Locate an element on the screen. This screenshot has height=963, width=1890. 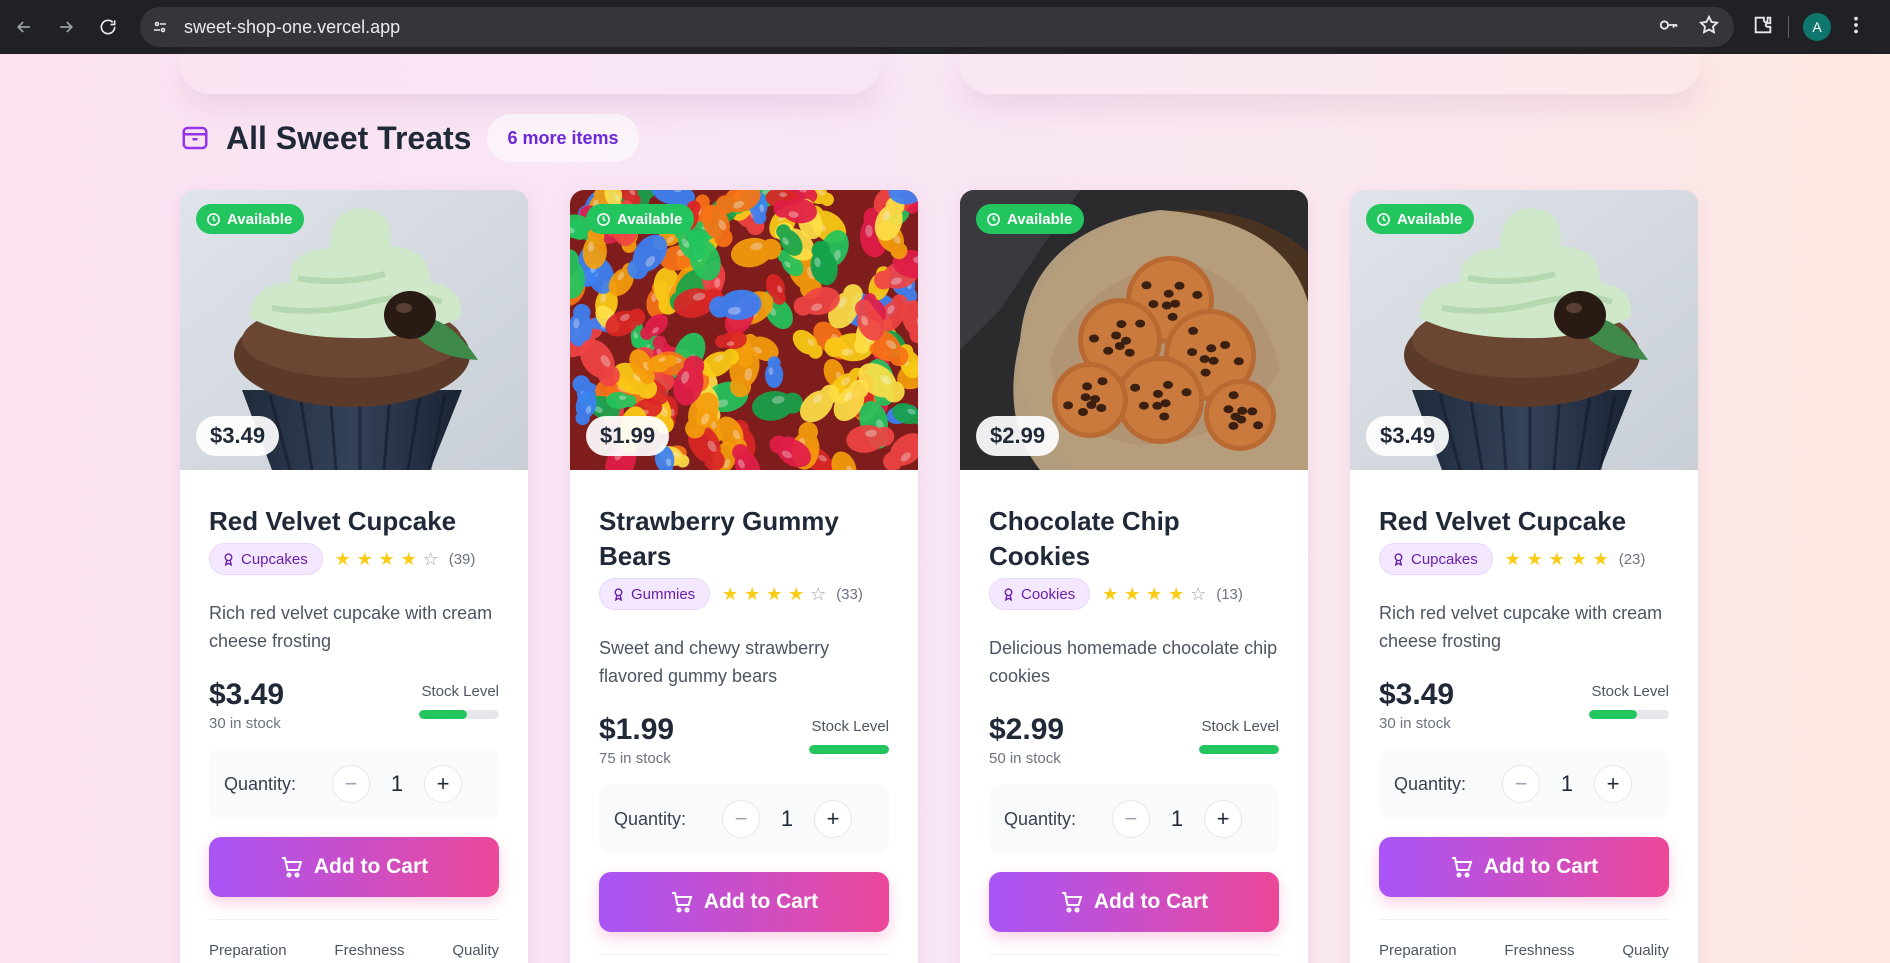
category-label: Cookies is located at coordinates (1048, 594).